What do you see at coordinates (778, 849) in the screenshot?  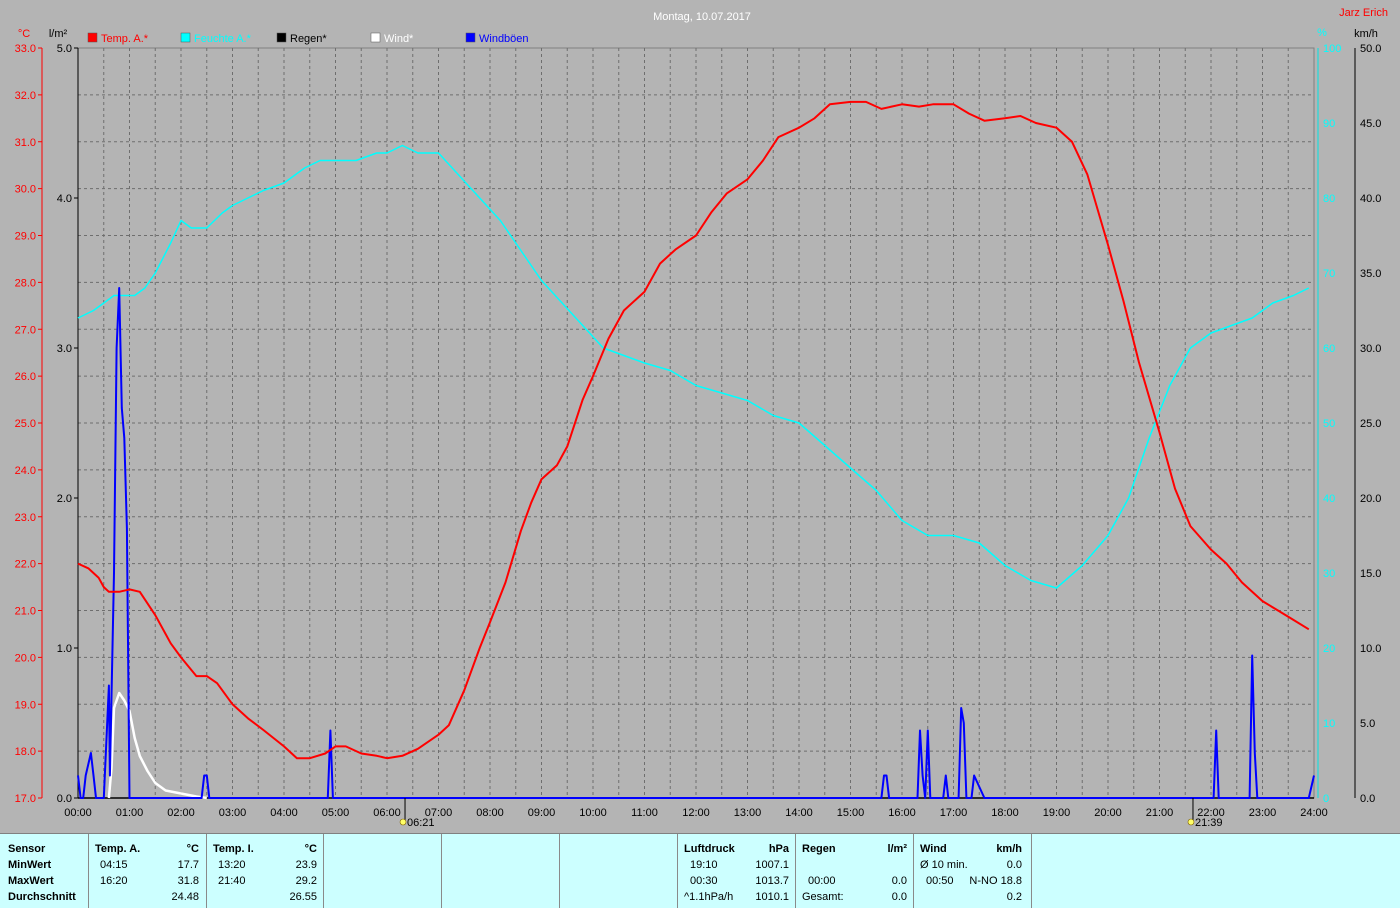 I see `pressure-unit: hPa` at bounding box center [778, 849].